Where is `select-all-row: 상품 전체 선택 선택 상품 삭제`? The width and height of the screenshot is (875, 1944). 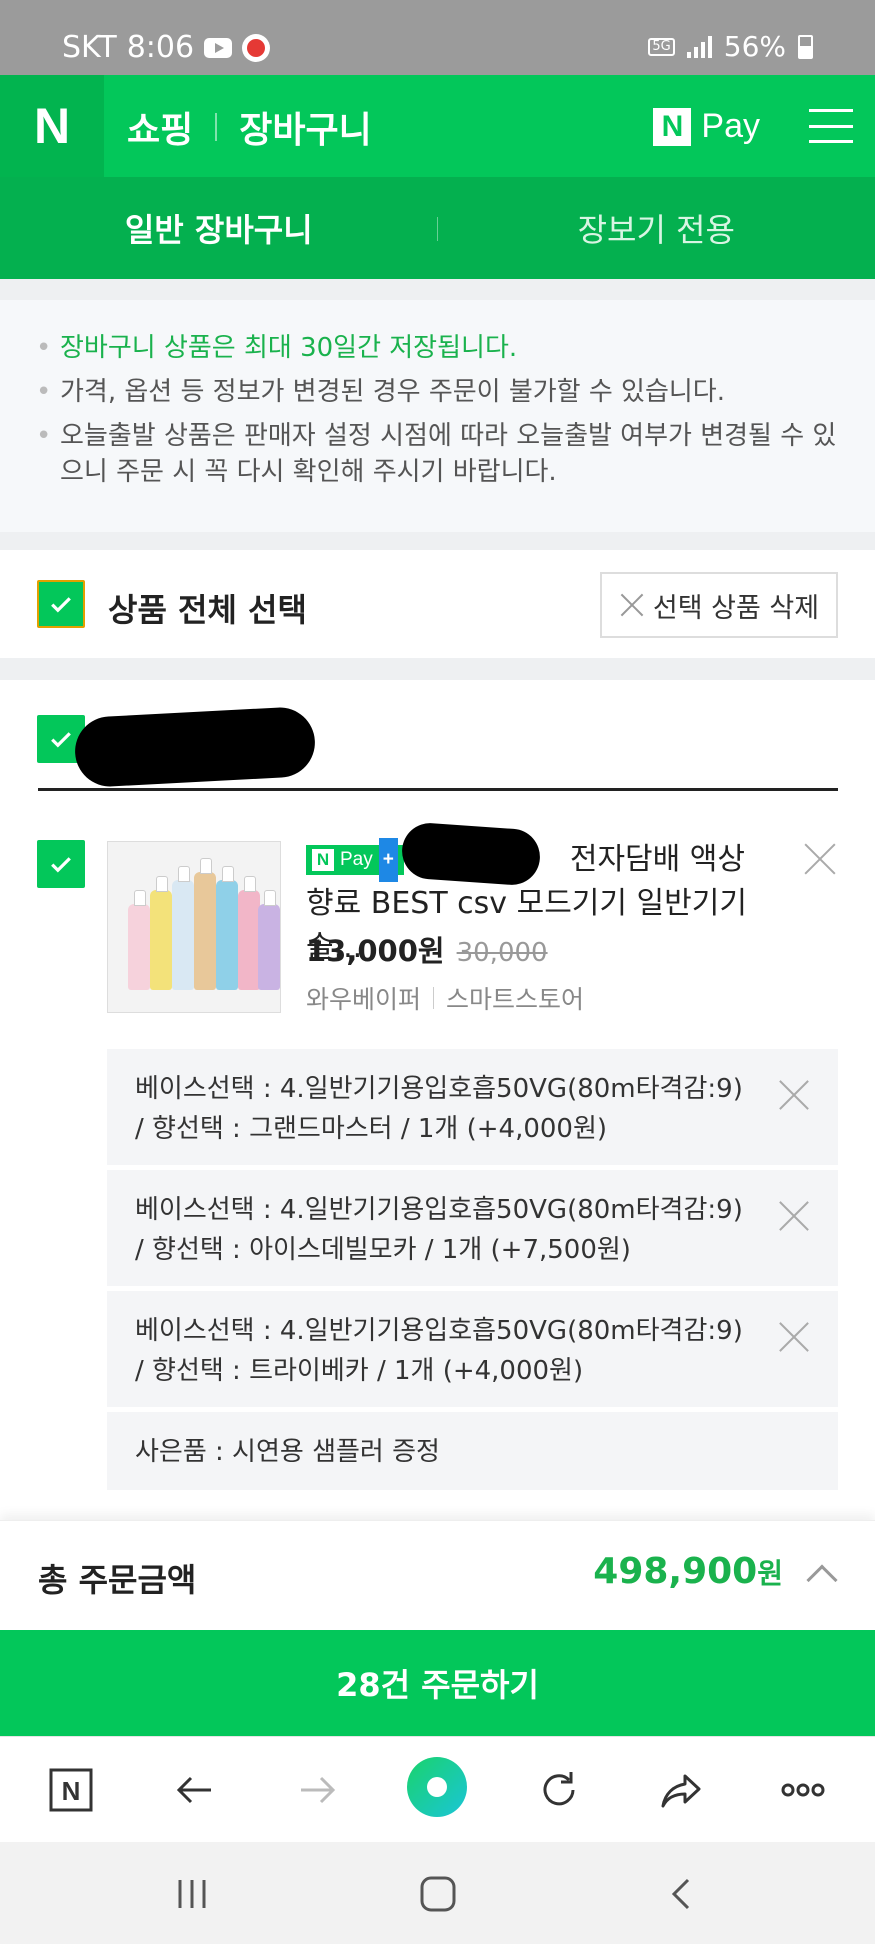
select-all-row: 상품 전체 선택 선택 상품 삭제 is located at coordinates (437, 604).